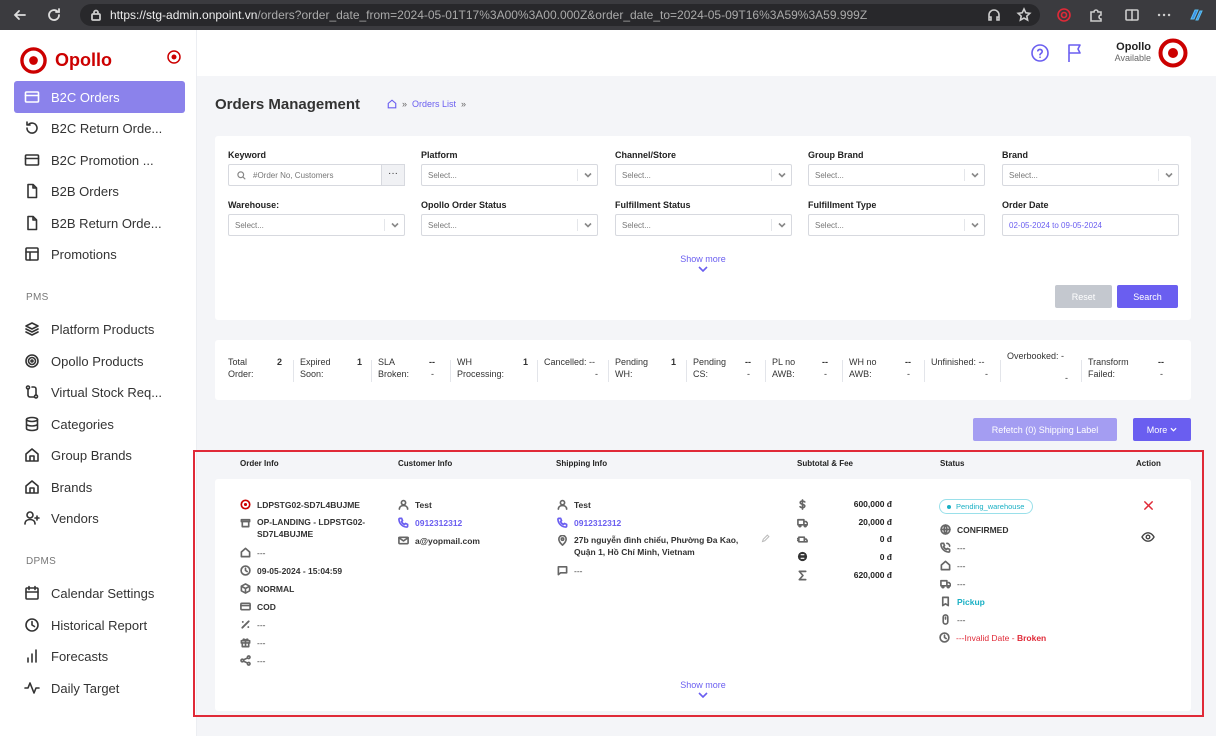  What do you see at coordinates (32, 656) in the screenshot?
I see `bar-chart-icon` at bounding box center [32, 656].